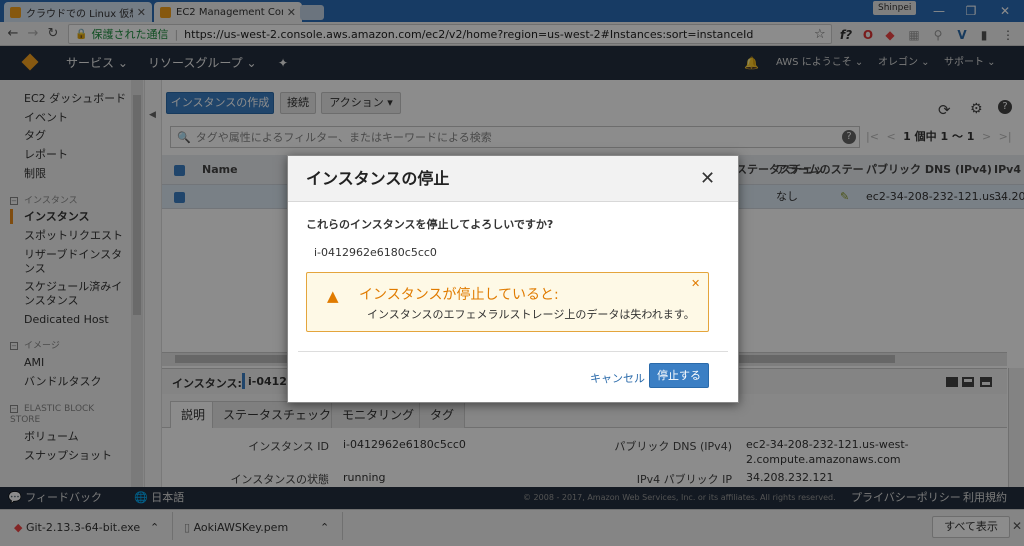  Describe the element at coordinates (375, 252) in the screenshot. I see `dialog-instance-id: i-0412962e6180c5cc0` at that location.